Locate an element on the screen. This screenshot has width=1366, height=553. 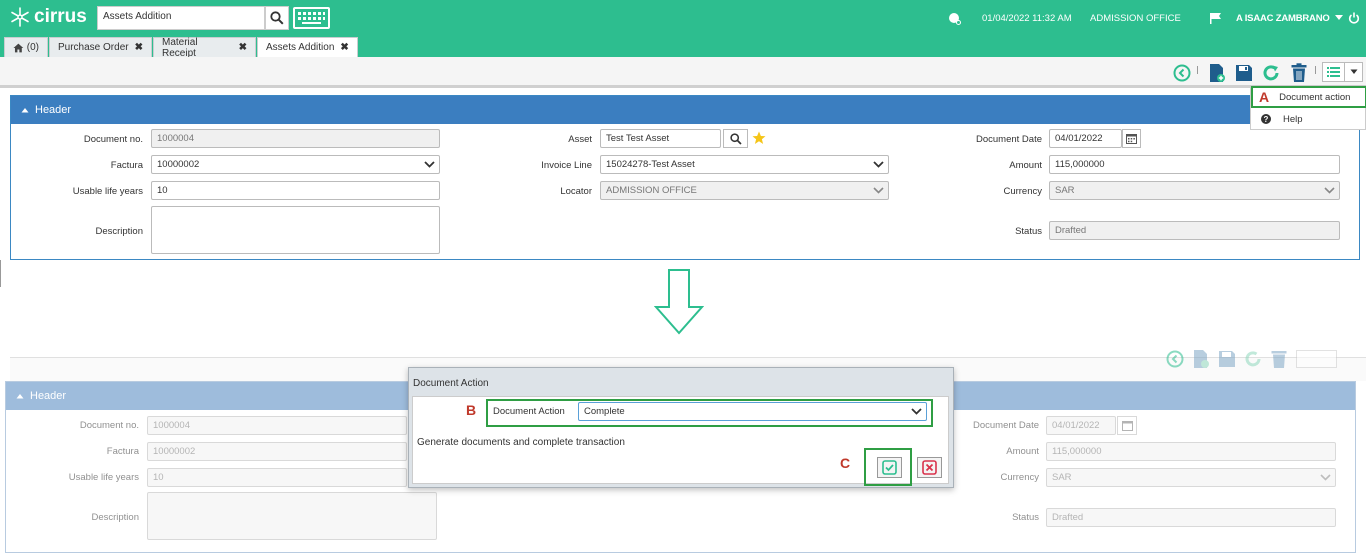
factura-label: Factura is located at coordinates (126, 165).